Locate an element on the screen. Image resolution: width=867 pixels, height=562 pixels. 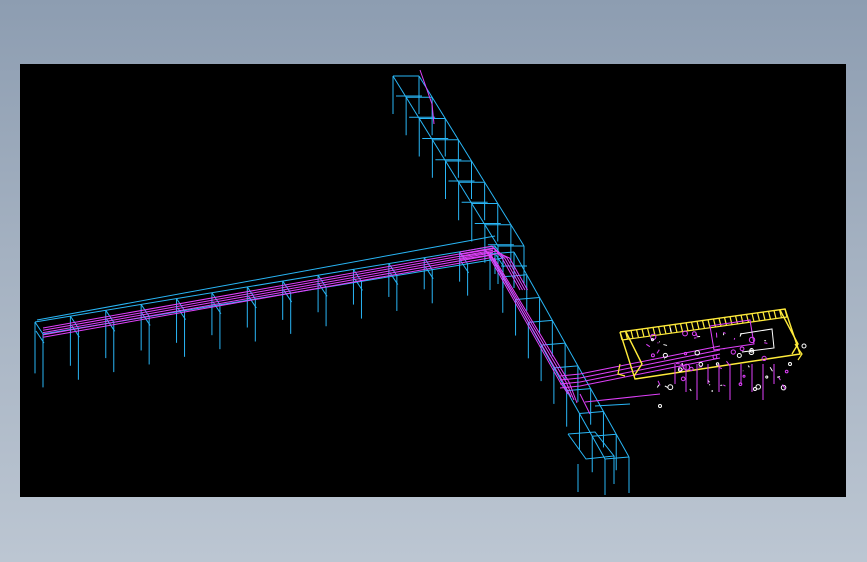
platform-ladder is located at coordinates (789, 332).